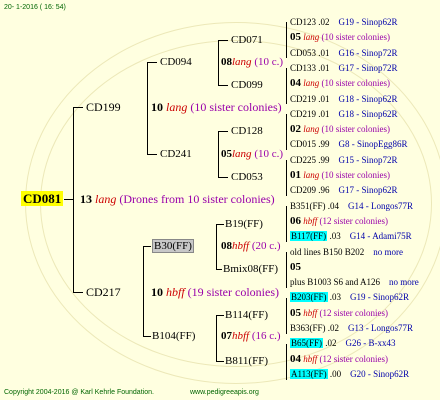 Image resolution: width=440 pixels, height=400 pixels. Describe the element at coordinates (224, 392) in the screenshot. I see `website-link: www.pedigreeapis.org` at that location.